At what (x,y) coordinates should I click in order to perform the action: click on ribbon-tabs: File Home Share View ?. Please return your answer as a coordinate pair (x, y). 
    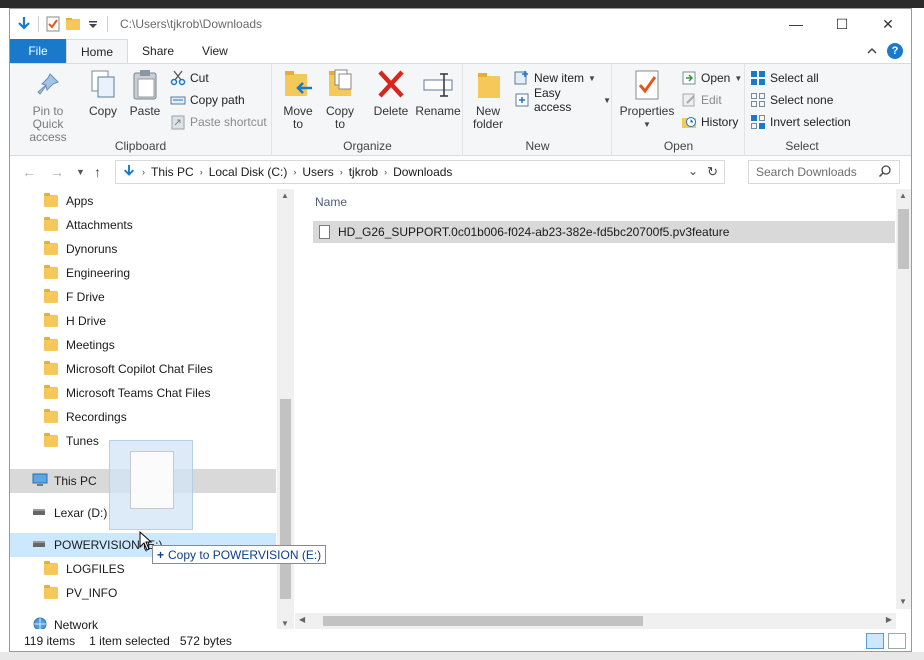
    Looking at the image, I should click on (460, 51).